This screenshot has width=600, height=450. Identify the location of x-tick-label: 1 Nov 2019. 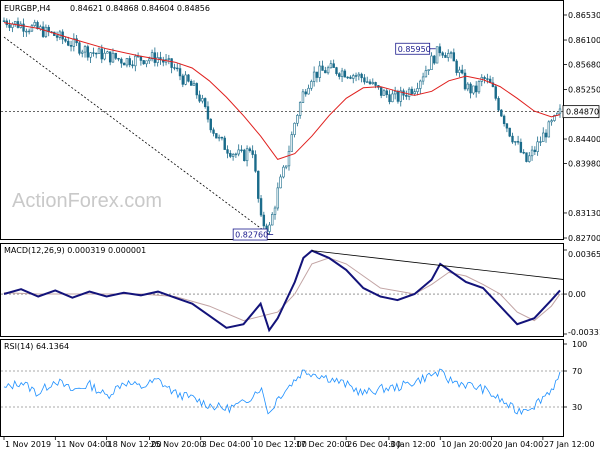
(28, 444).